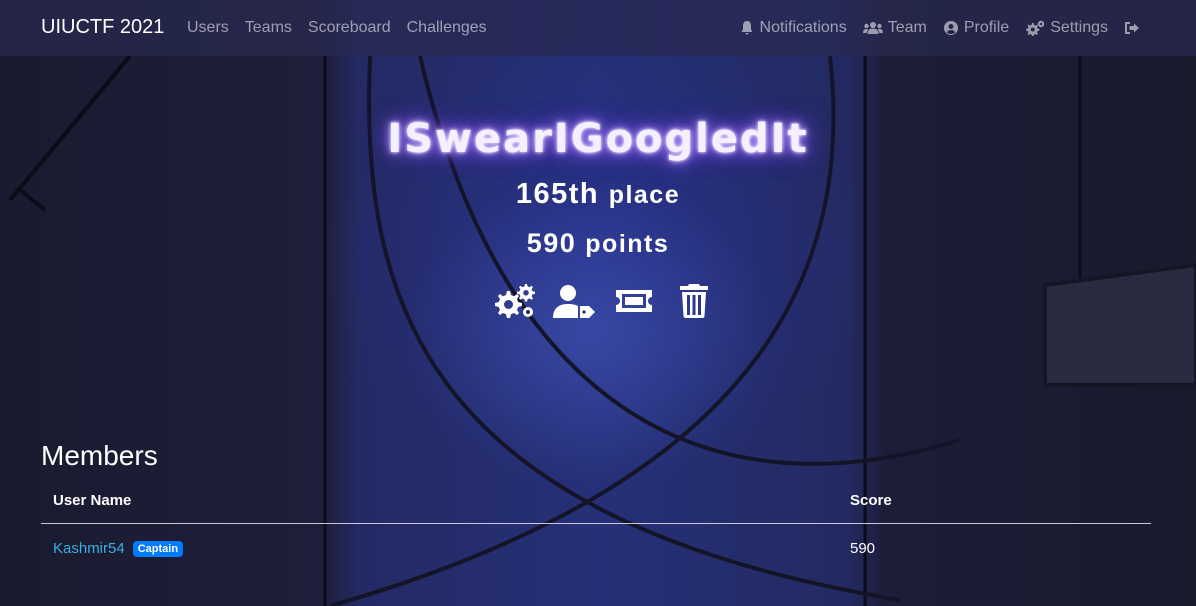  I want to click on nav-team-label: Team, so click(907, 27).